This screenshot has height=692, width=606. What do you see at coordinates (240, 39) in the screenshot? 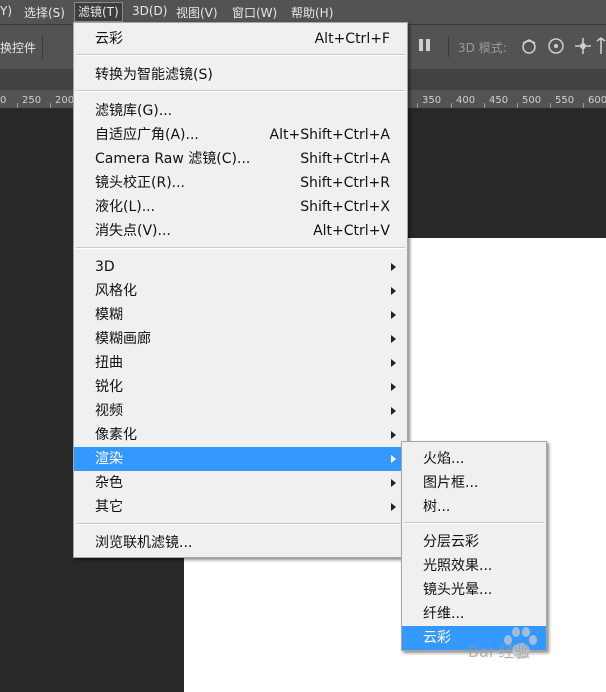
I see `menu-item-last-filter: 云彩 Alt+Ctrl+F` at bounding box center [240, 39].